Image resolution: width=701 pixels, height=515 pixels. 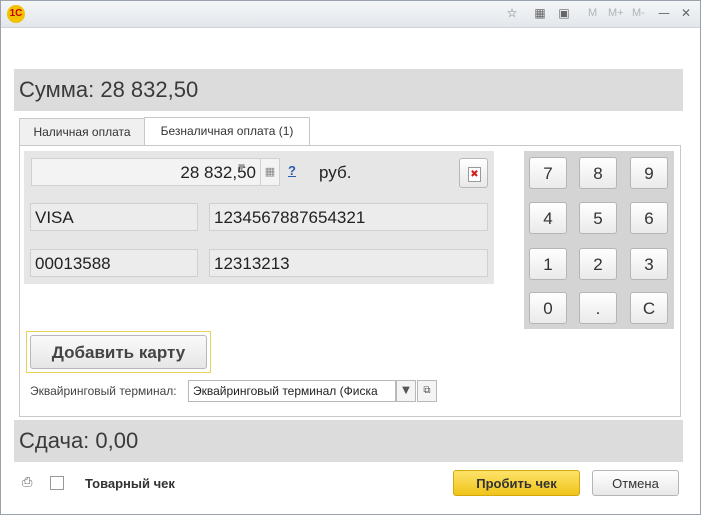 What do you see at coordinates (686, 13) in the screenshot?
I see `close-icon: ✕` at bounding box center [686, 13].